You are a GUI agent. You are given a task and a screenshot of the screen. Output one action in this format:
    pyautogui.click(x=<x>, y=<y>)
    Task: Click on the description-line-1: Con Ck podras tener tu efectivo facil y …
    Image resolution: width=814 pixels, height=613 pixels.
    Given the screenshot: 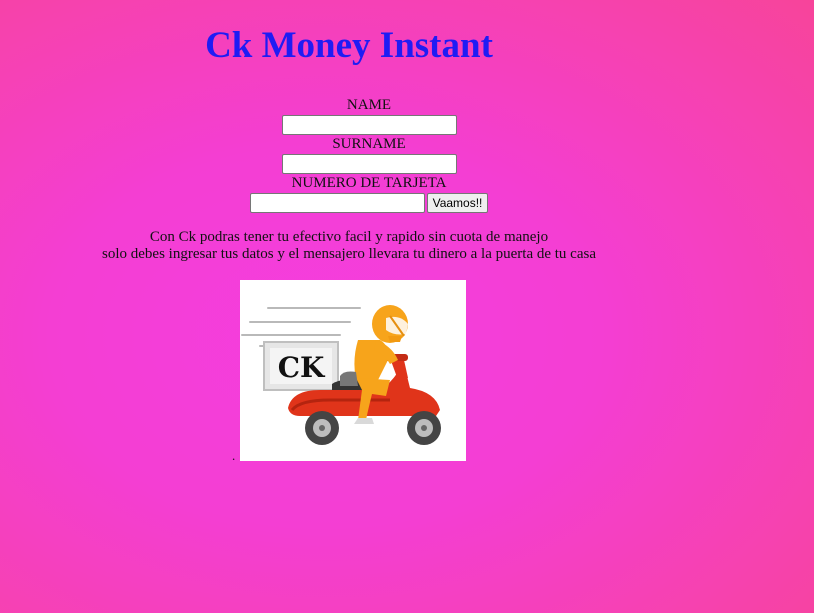 What is the action you would take?
    pyautogui.click(x=349, y=237)
    